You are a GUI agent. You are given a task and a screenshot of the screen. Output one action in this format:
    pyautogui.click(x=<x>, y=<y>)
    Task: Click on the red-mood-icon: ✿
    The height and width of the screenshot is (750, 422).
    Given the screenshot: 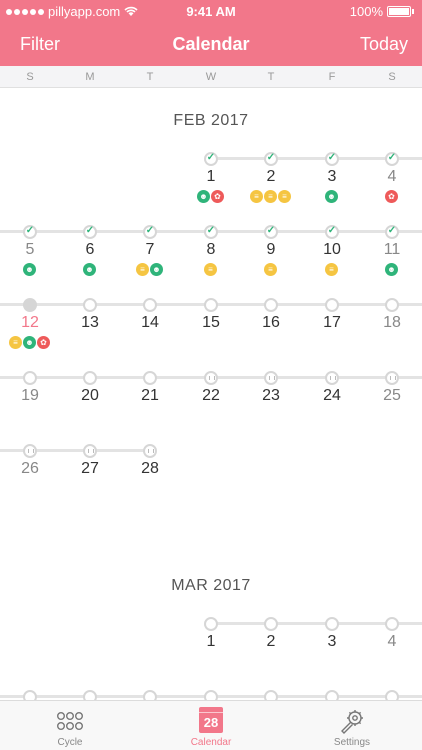 What is the action you would take?
    pyautogui.click(x=43, y=342)
    